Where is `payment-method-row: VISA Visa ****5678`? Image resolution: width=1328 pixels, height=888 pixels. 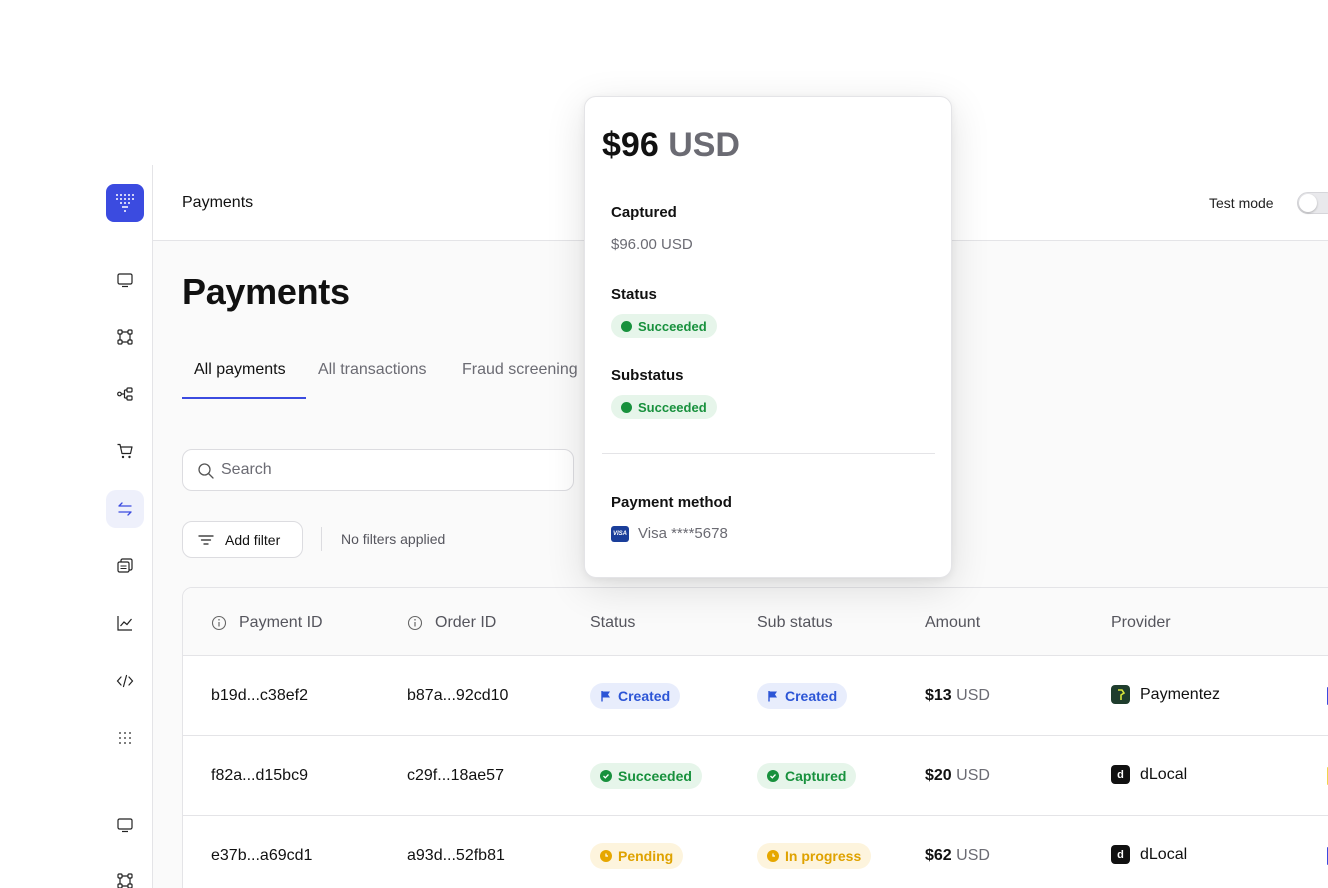 payment-method-row: VISA Visa ****5678 is located at coordinates (669, 533).